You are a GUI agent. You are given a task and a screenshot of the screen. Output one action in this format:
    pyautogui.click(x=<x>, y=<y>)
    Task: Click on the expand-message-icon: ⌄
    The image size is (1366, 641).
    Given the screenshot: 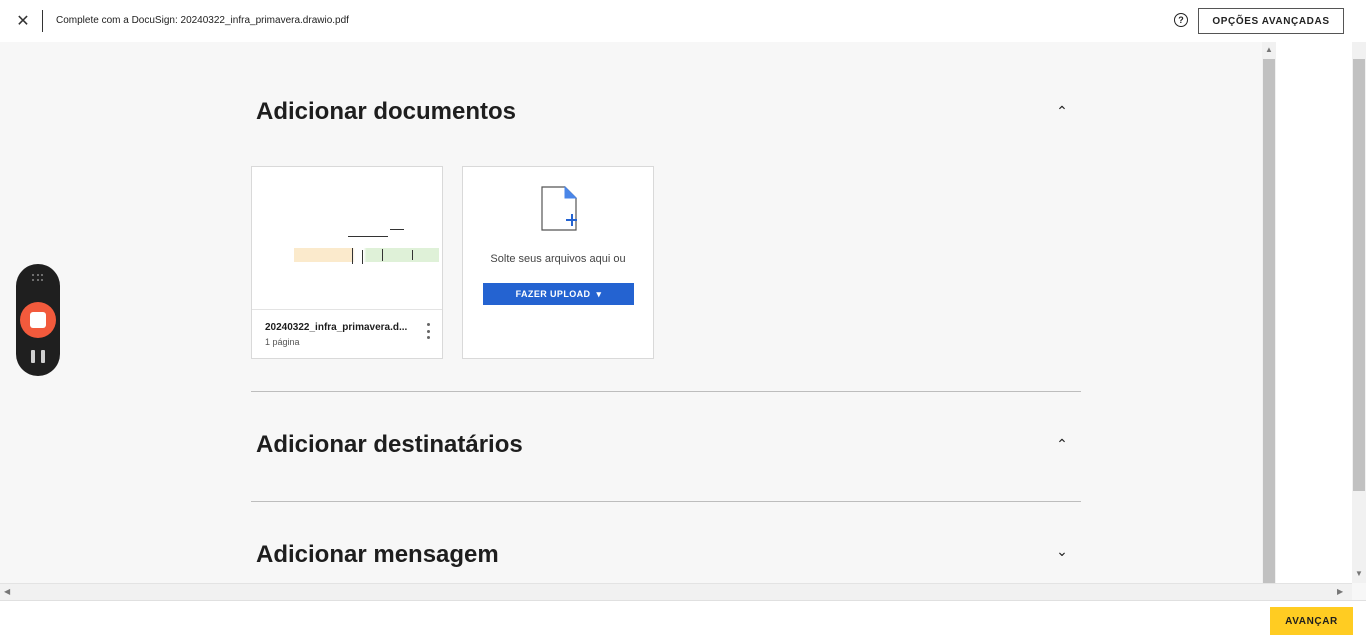 What is the action you would take?
    pyautogui.click(x=1062, y=551)
    